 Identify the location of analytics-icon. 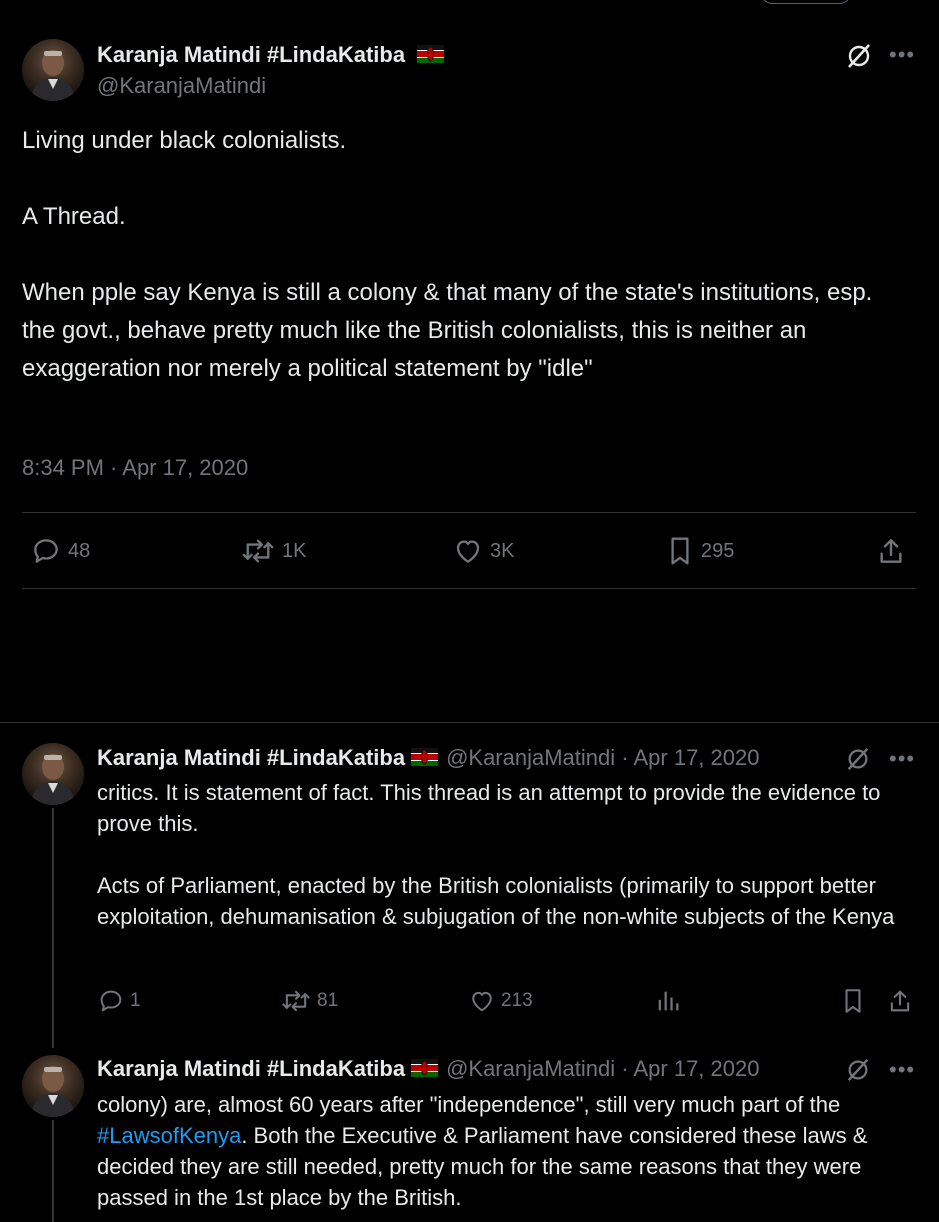
(668, 1001).